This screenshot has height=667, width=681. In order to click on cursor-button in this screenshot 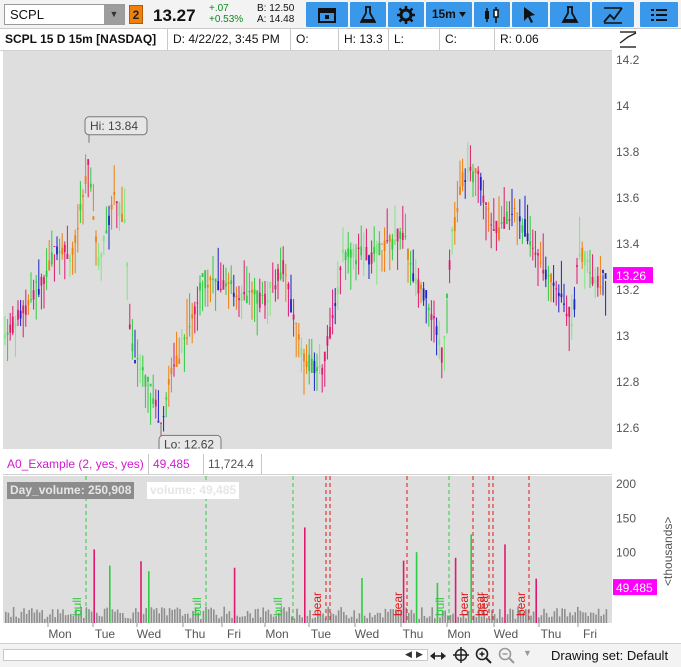, I will do `click(530, 14)`.